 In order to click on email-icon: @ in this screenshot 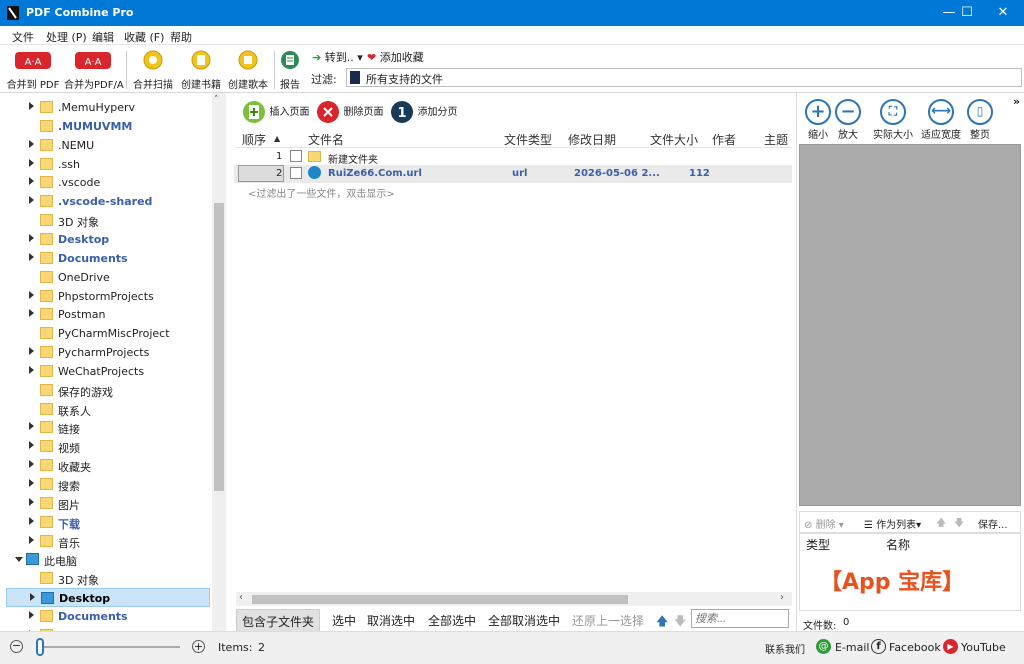, I will do `click(823, 646)`.